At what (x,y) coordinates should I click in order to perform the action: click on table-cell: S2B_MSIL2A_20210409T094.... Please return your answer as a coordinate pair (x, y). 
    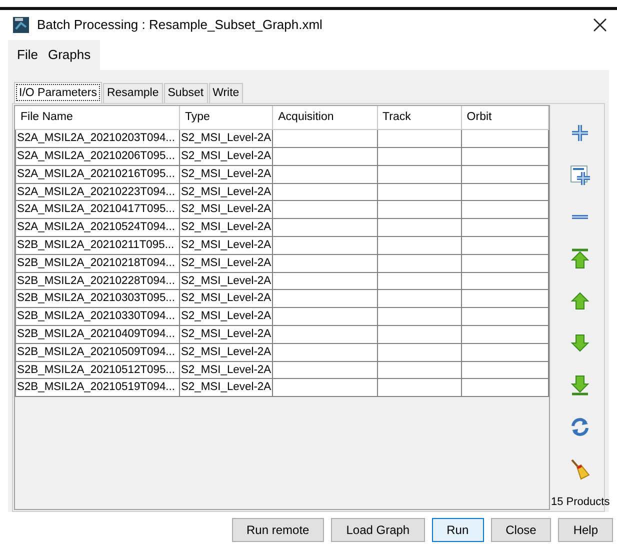
    Looking at the image, I should click on (98, 335).